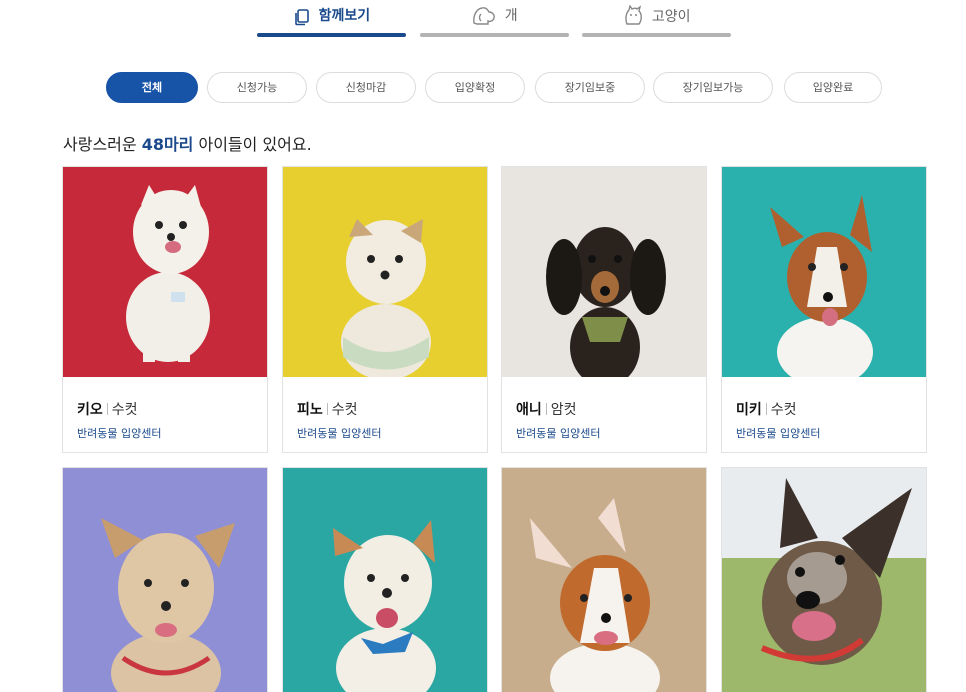 The width and height of the screenshot is (966, 692). I want to click on pet-card: 키오 수컷 반려동물 입양센터, so click(165, 309).